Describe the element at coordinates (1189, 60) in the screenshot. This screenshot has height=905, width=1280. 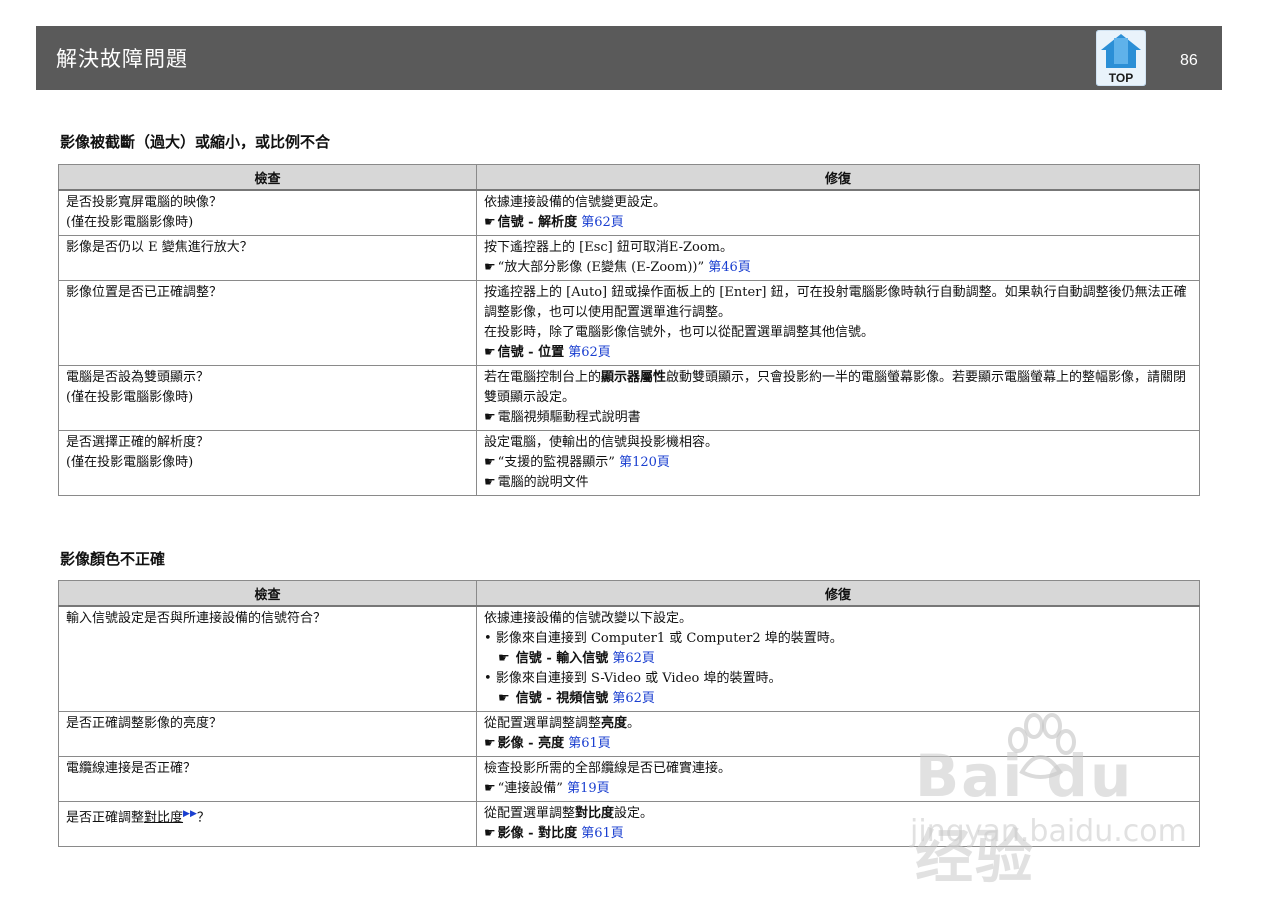
I see `page-number: 86` at that location.